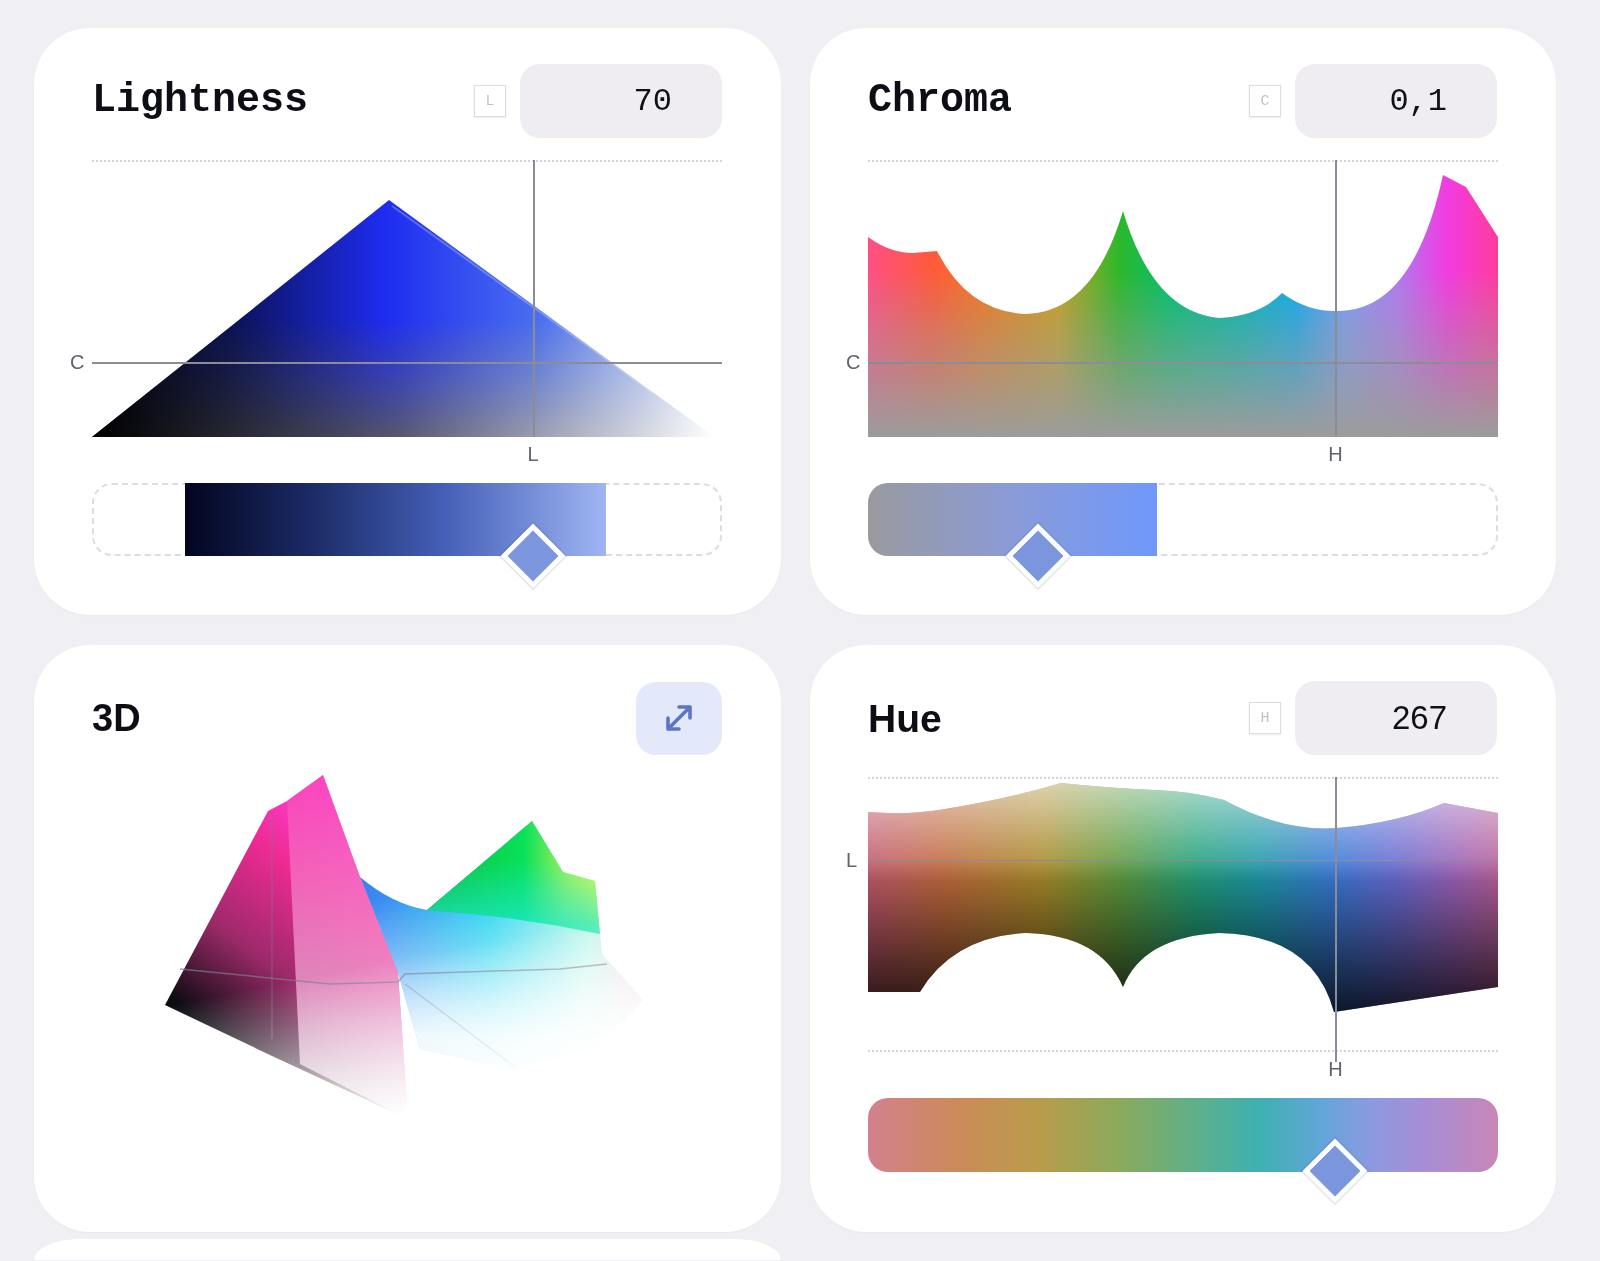 Image resolution: width=1600 pixels, height=1261 pixels. What do you see at coordinates (1396, 101) in the screenshot?
I see `value-field: 0,1` at bounding box center [1396, 101].